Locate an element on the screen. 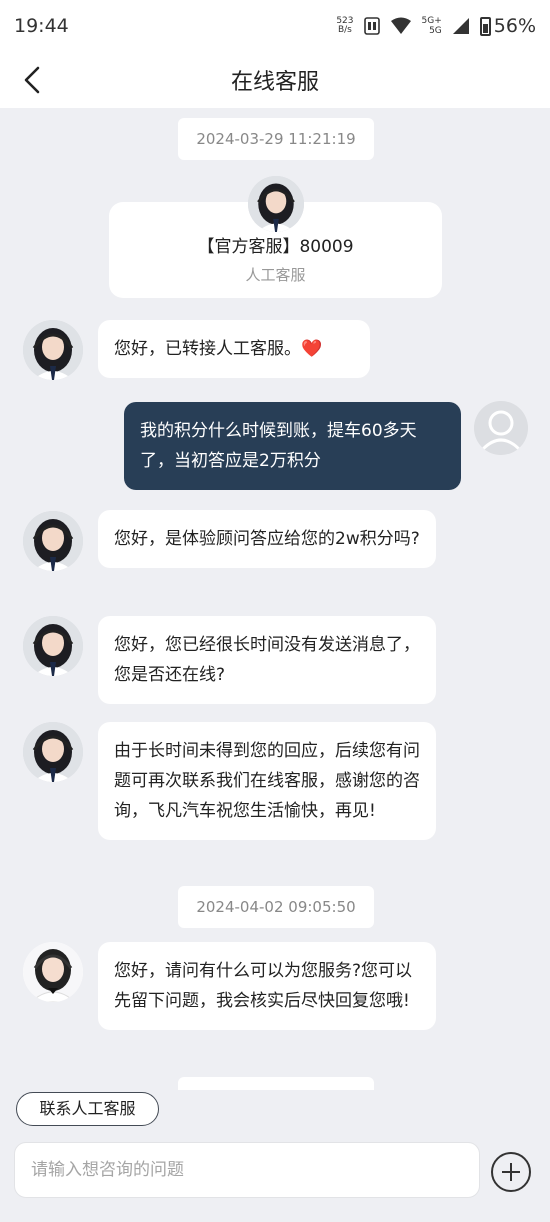  cellular-signal-icon is located at coordinates (460, 26).